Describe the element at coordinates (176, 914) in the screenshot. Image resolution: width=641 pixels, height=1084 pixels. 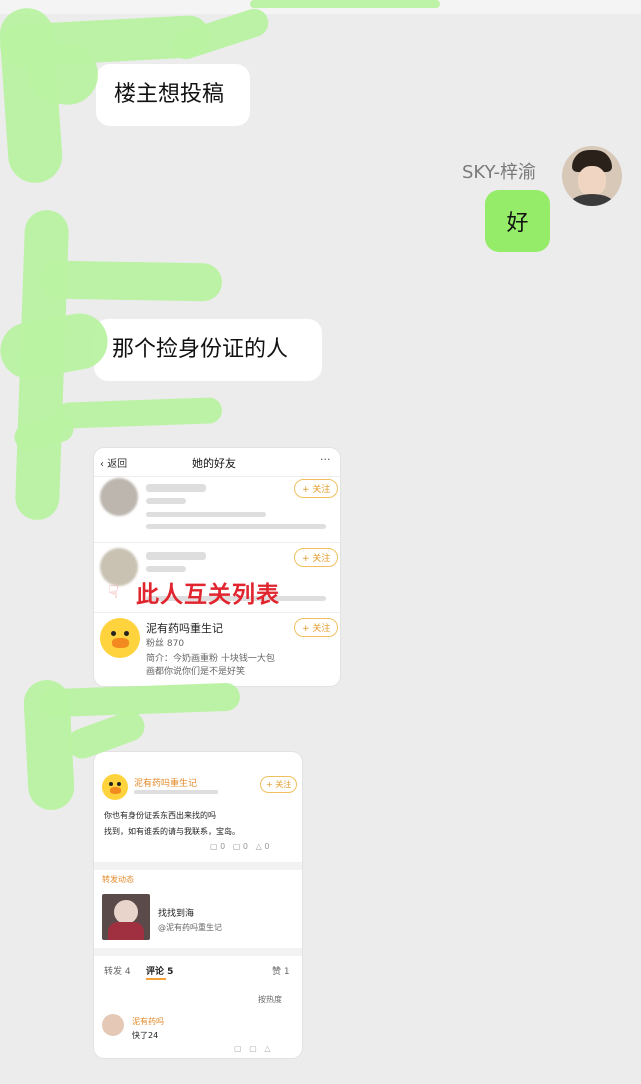
I see `quote-name: 找找到海` at that location.